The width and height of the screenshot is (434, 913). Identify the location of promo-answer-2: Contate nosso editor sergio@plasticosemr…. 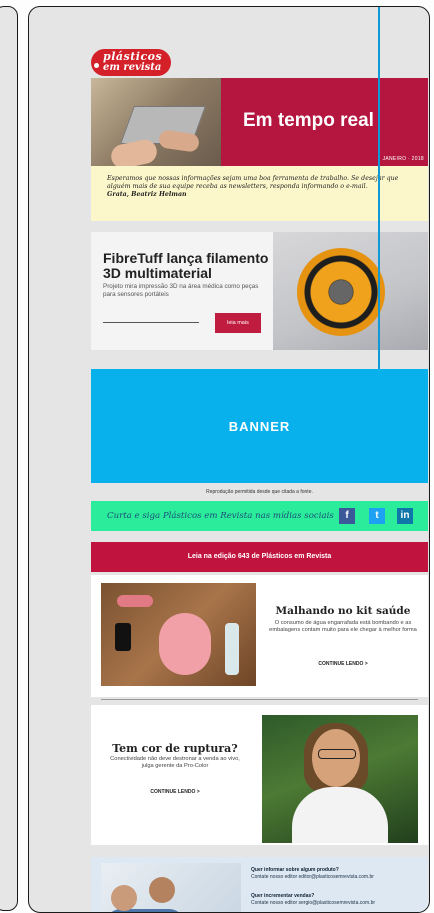
(313, 903).